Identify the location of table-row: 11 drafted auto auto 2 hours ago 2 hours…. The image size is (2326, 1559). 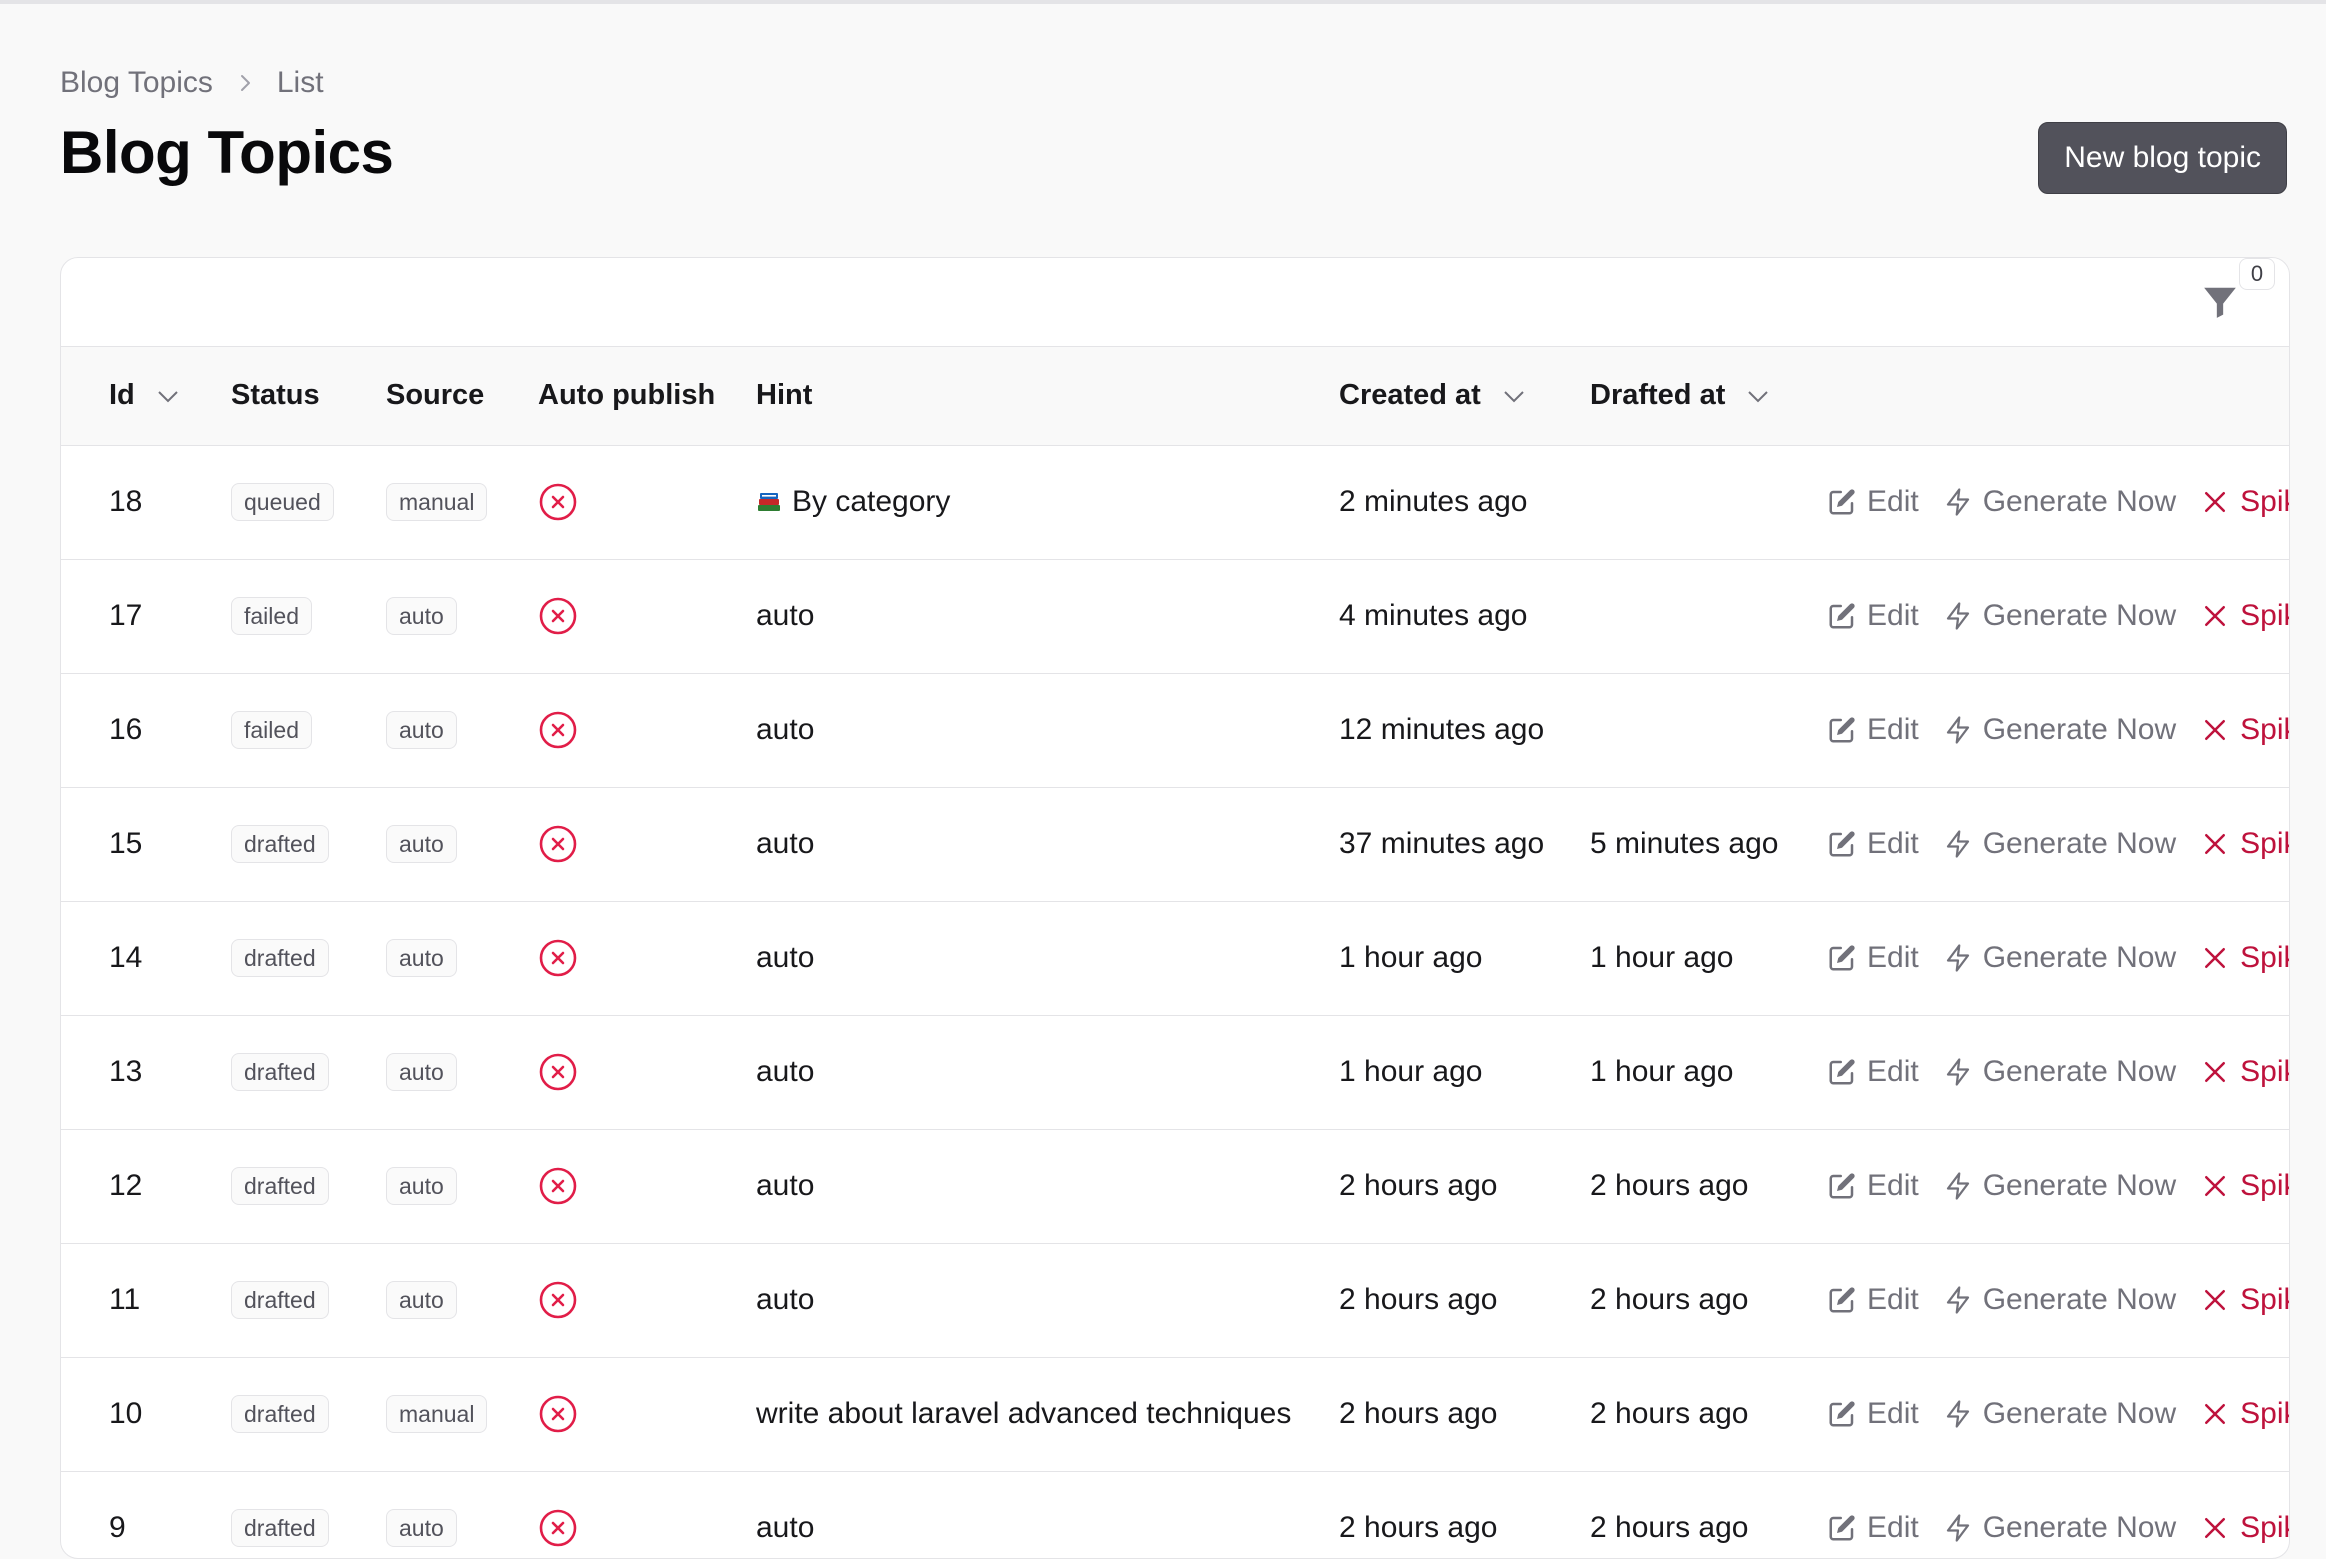
(1175, 1300).